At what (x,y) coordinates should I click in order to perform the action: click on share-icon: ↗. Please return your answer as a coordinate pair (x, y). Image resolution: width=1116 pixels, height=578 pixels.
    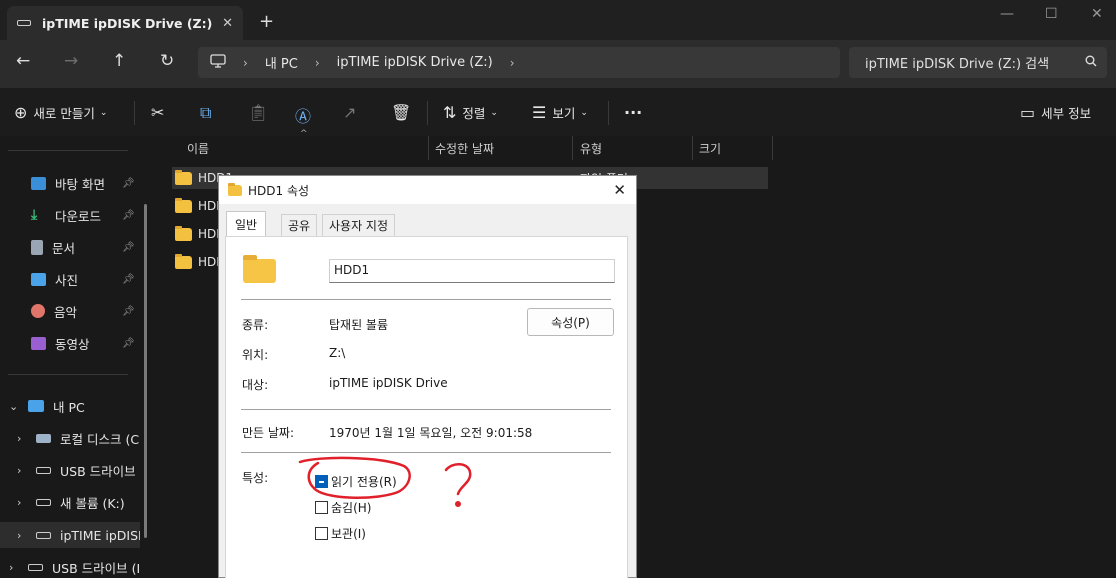
    Looking at the image, I should click on (349, 112).